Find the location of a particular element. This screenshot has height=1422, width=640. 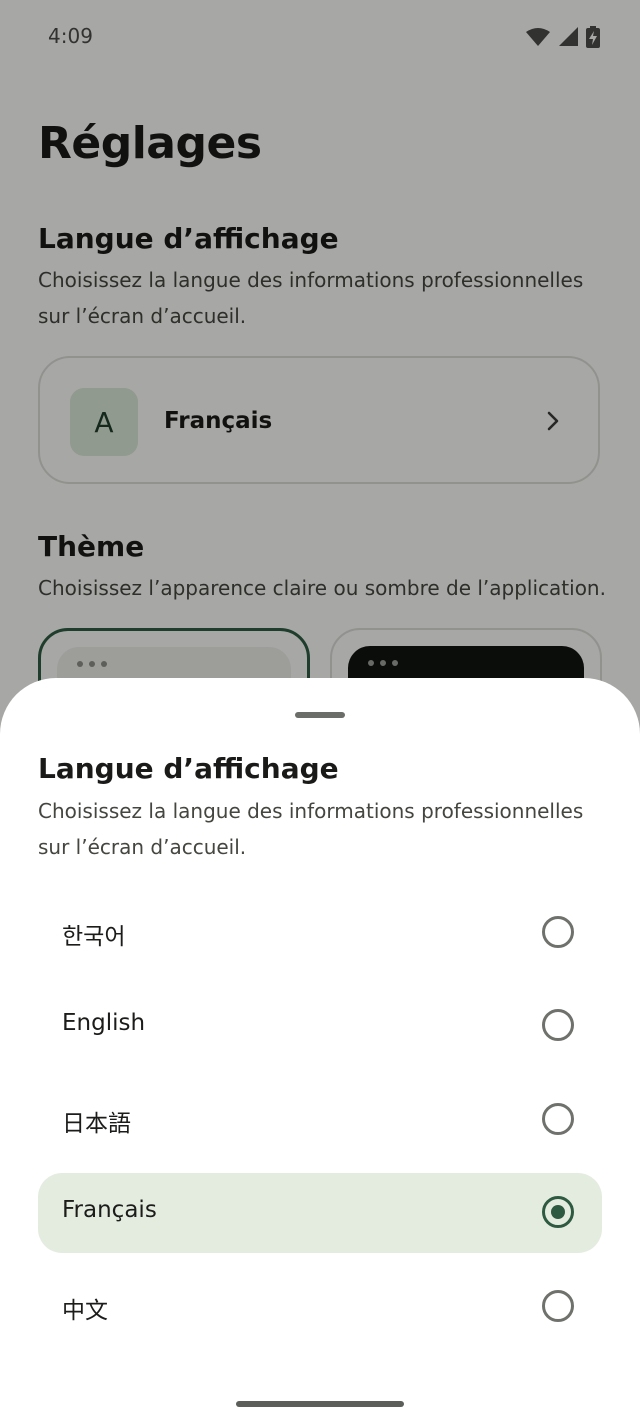

option-label: 中文 is located at coordinates (85, 1311).